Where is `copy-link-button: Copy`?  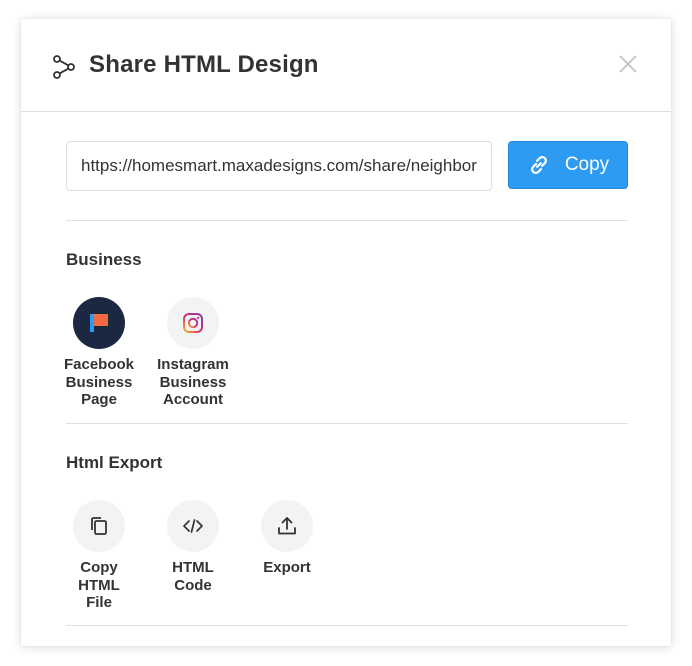
copy-link-button: Copy is located at coordinates (568, 165).